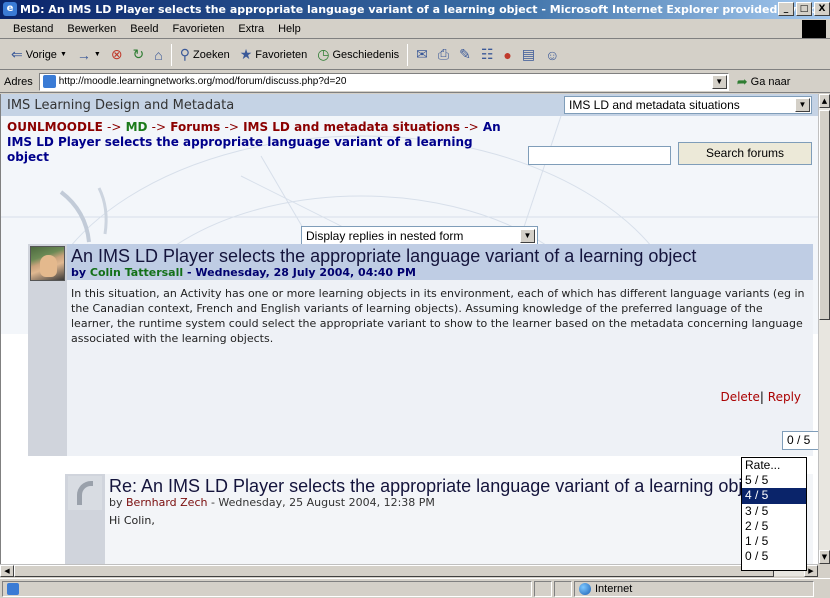 The image size is (830, 598). I want to click on vertical-scroll-thumb, so click(824, 215).